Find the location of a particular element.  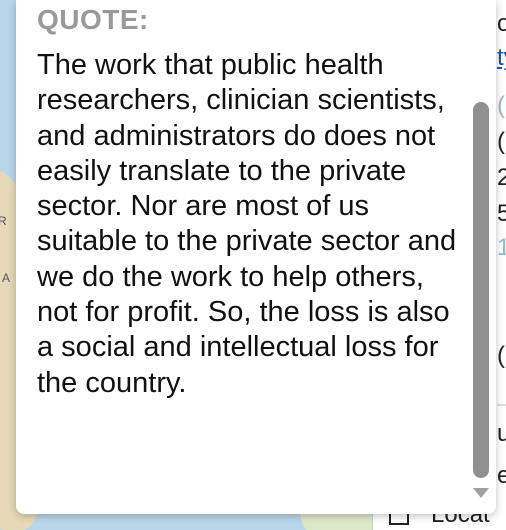

side-panel-text: e is located at coordinates (501, 475).